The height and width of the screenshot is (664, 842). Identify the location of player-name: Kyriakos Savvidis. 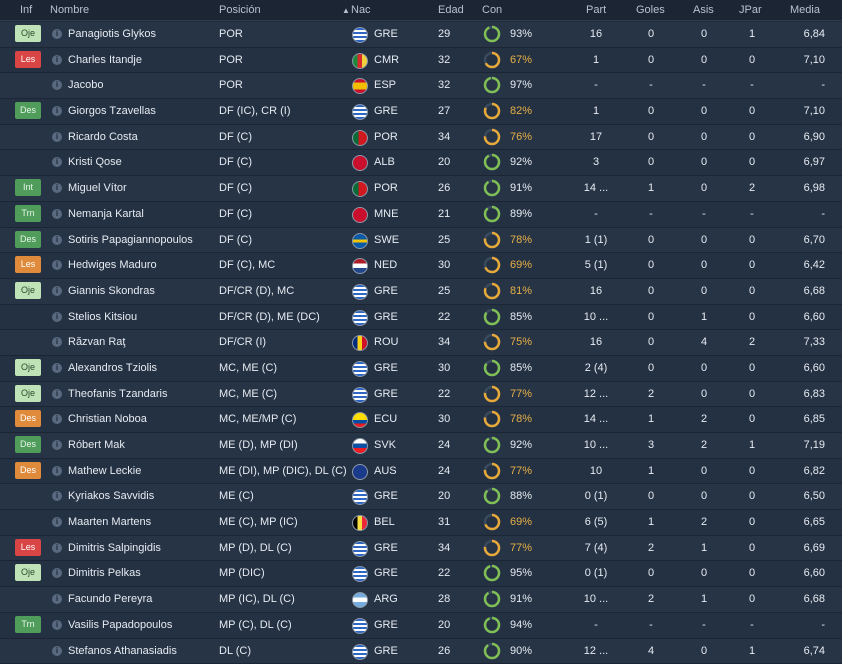
(111, 496).